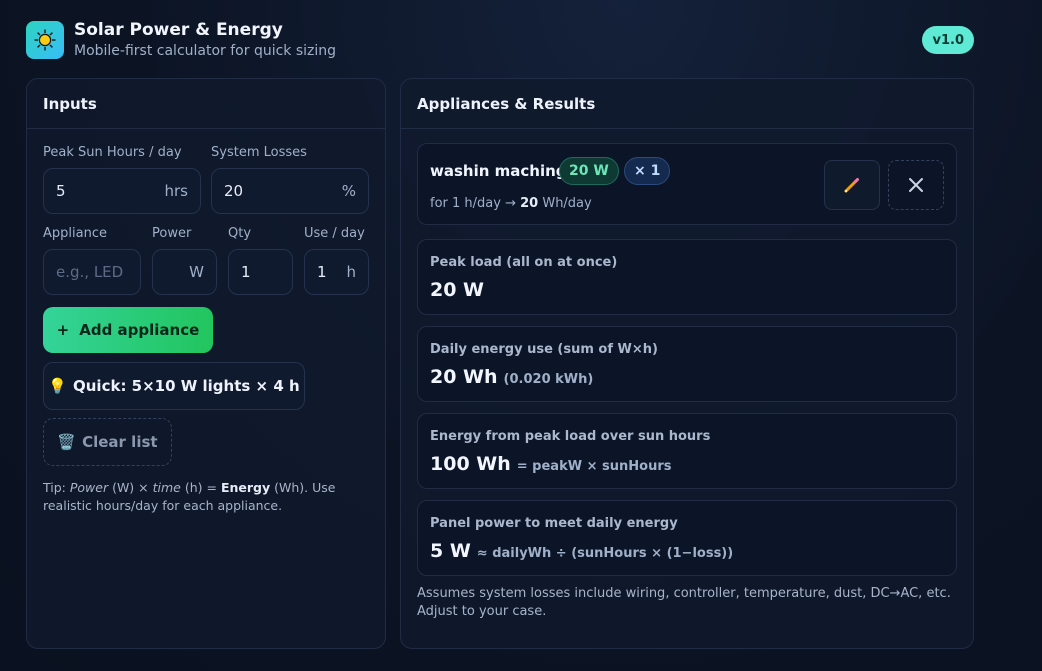  I want to click on version-badge: v1.0, so click(948, 40).